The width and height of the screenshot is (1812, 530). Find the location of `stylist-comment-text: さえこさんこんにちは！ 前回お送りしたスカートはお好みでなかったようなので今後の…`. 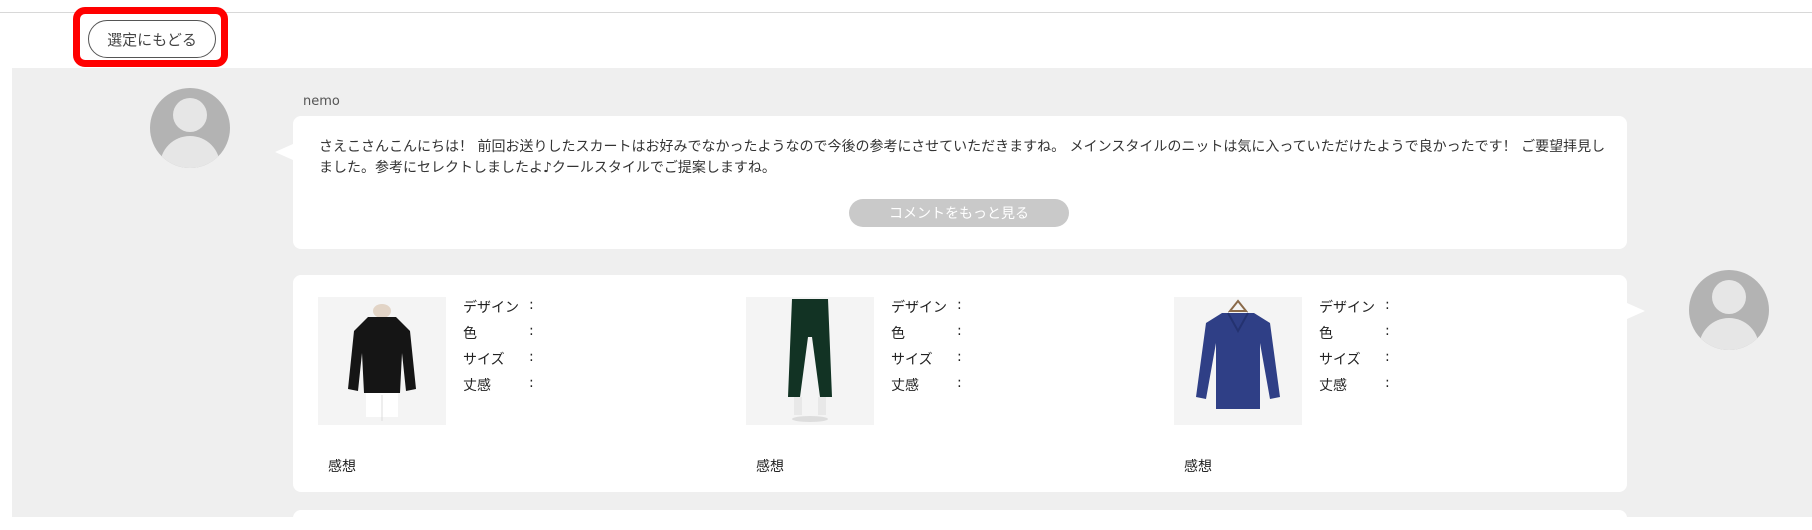

stylist-comment-text: さえこさんこんにちは！ 前回お送りしたスカートはお好みでなかったようなので今後の… is located at coordinates (962, 157).